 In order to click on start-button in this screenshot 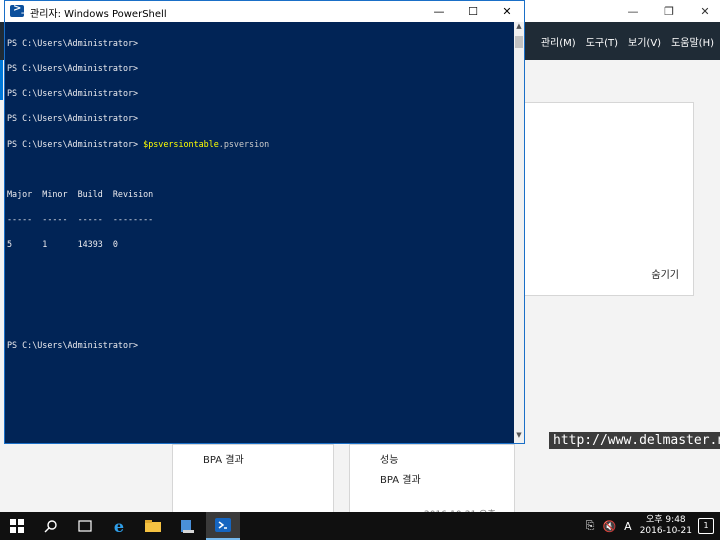, I will do `click(17, 526)`.